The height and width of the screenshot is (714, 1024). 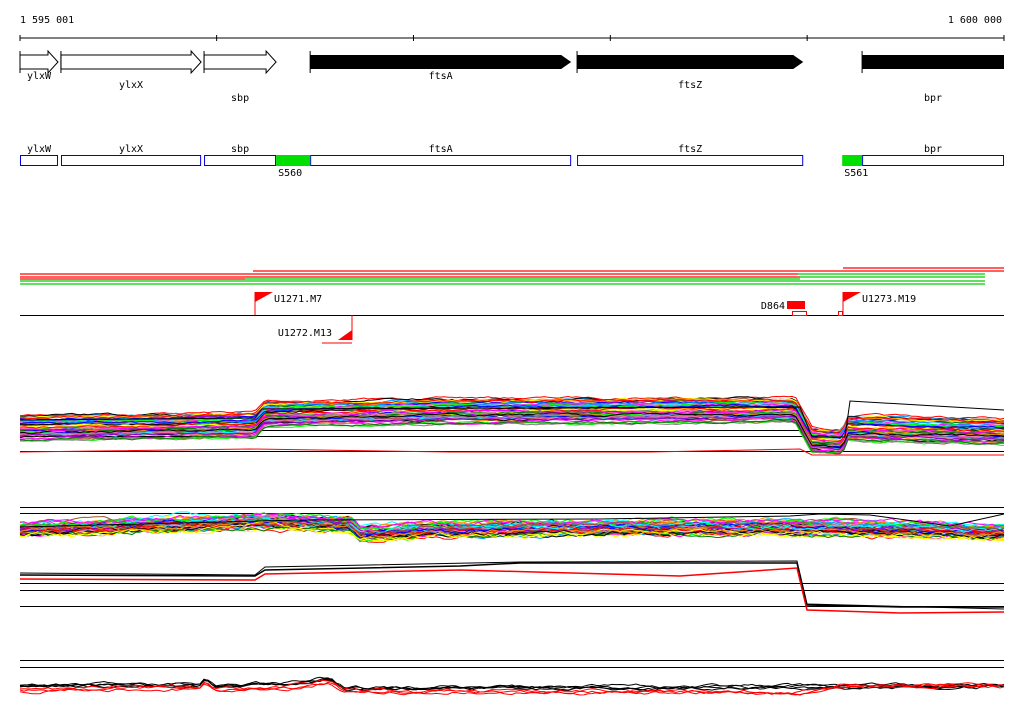 I want to click on gene-sbp: sbp, so click(x=240, y=76).